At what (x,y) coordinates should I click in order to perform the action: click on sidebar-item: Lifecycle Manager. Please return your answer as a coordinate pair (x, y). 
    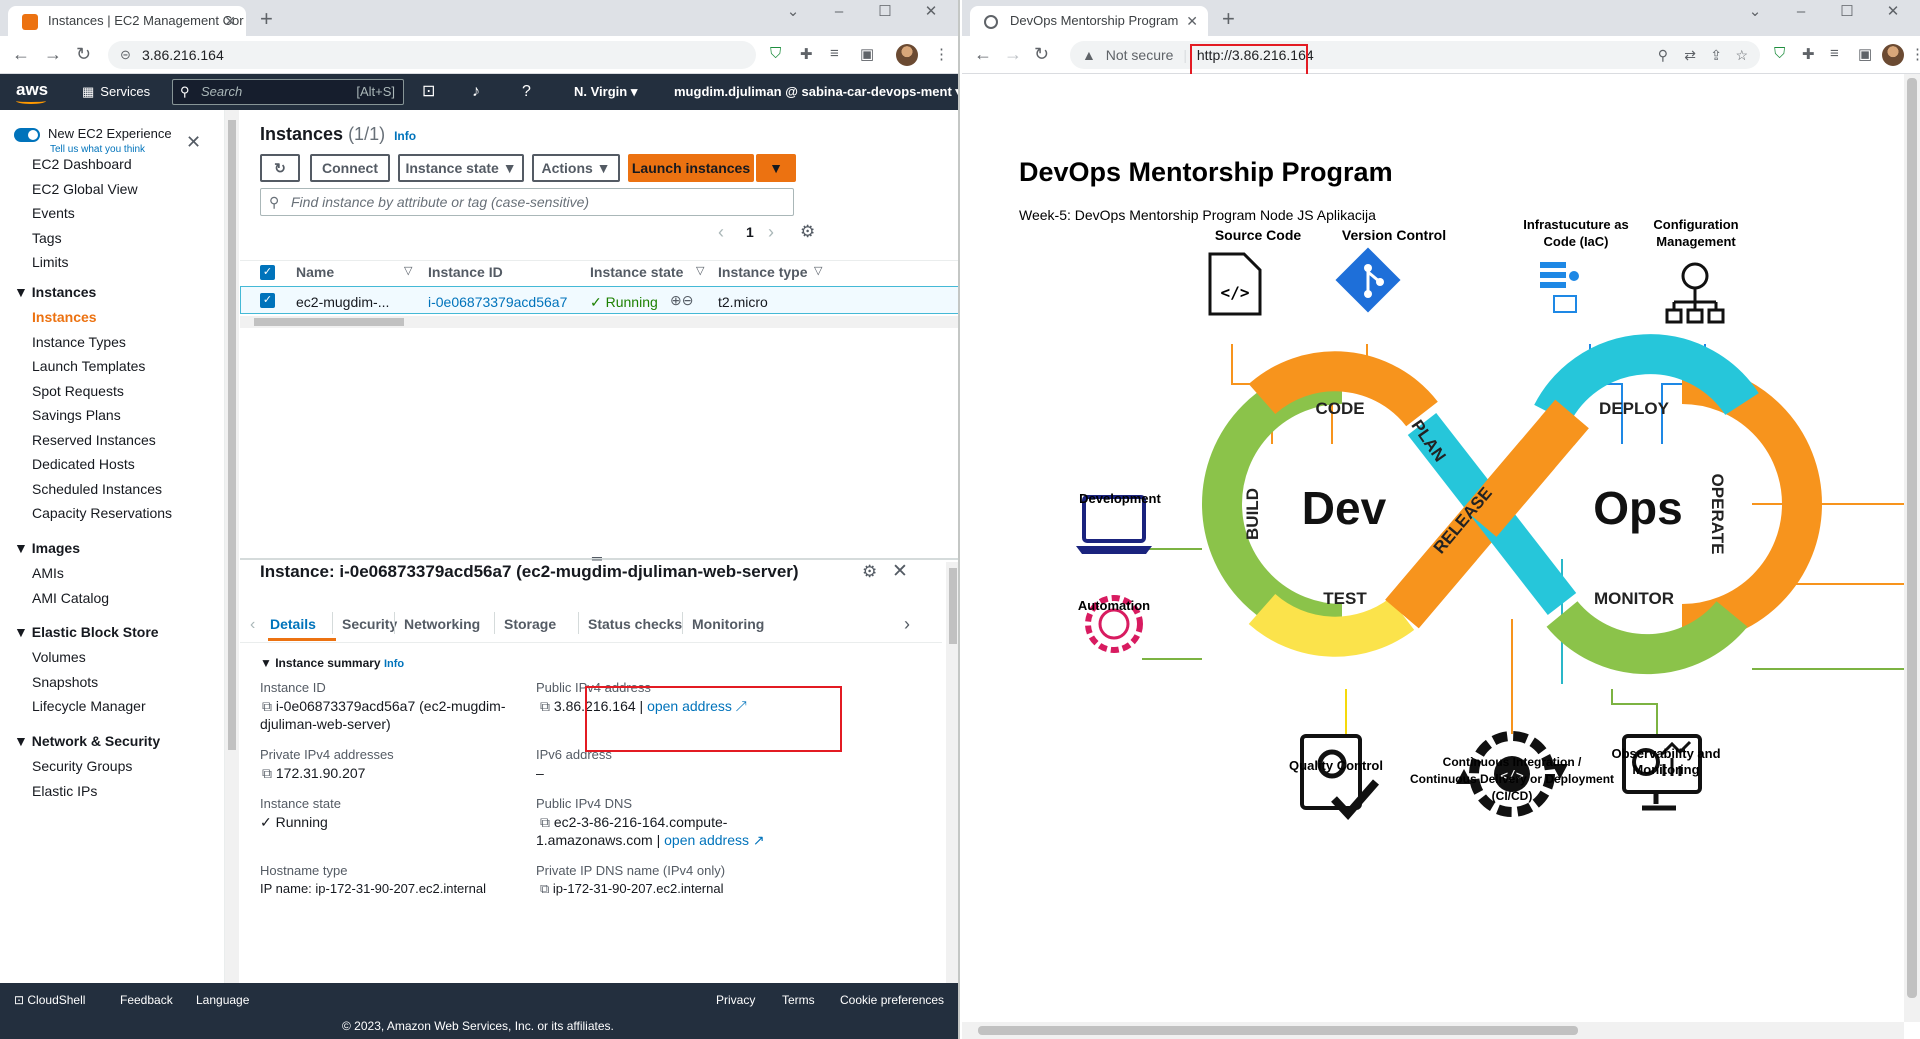
    Looking at the image, I should click on (89, 706).